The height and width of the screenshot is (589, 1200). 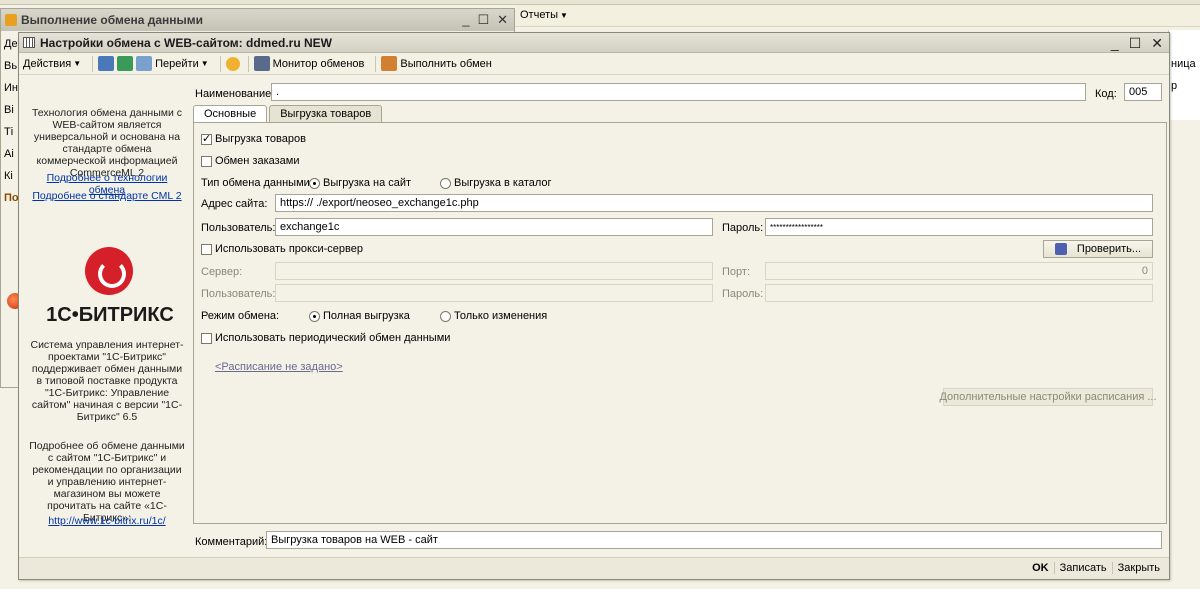 I want to click on actions-menu: Действия ▼, so click(x=52, y=64).